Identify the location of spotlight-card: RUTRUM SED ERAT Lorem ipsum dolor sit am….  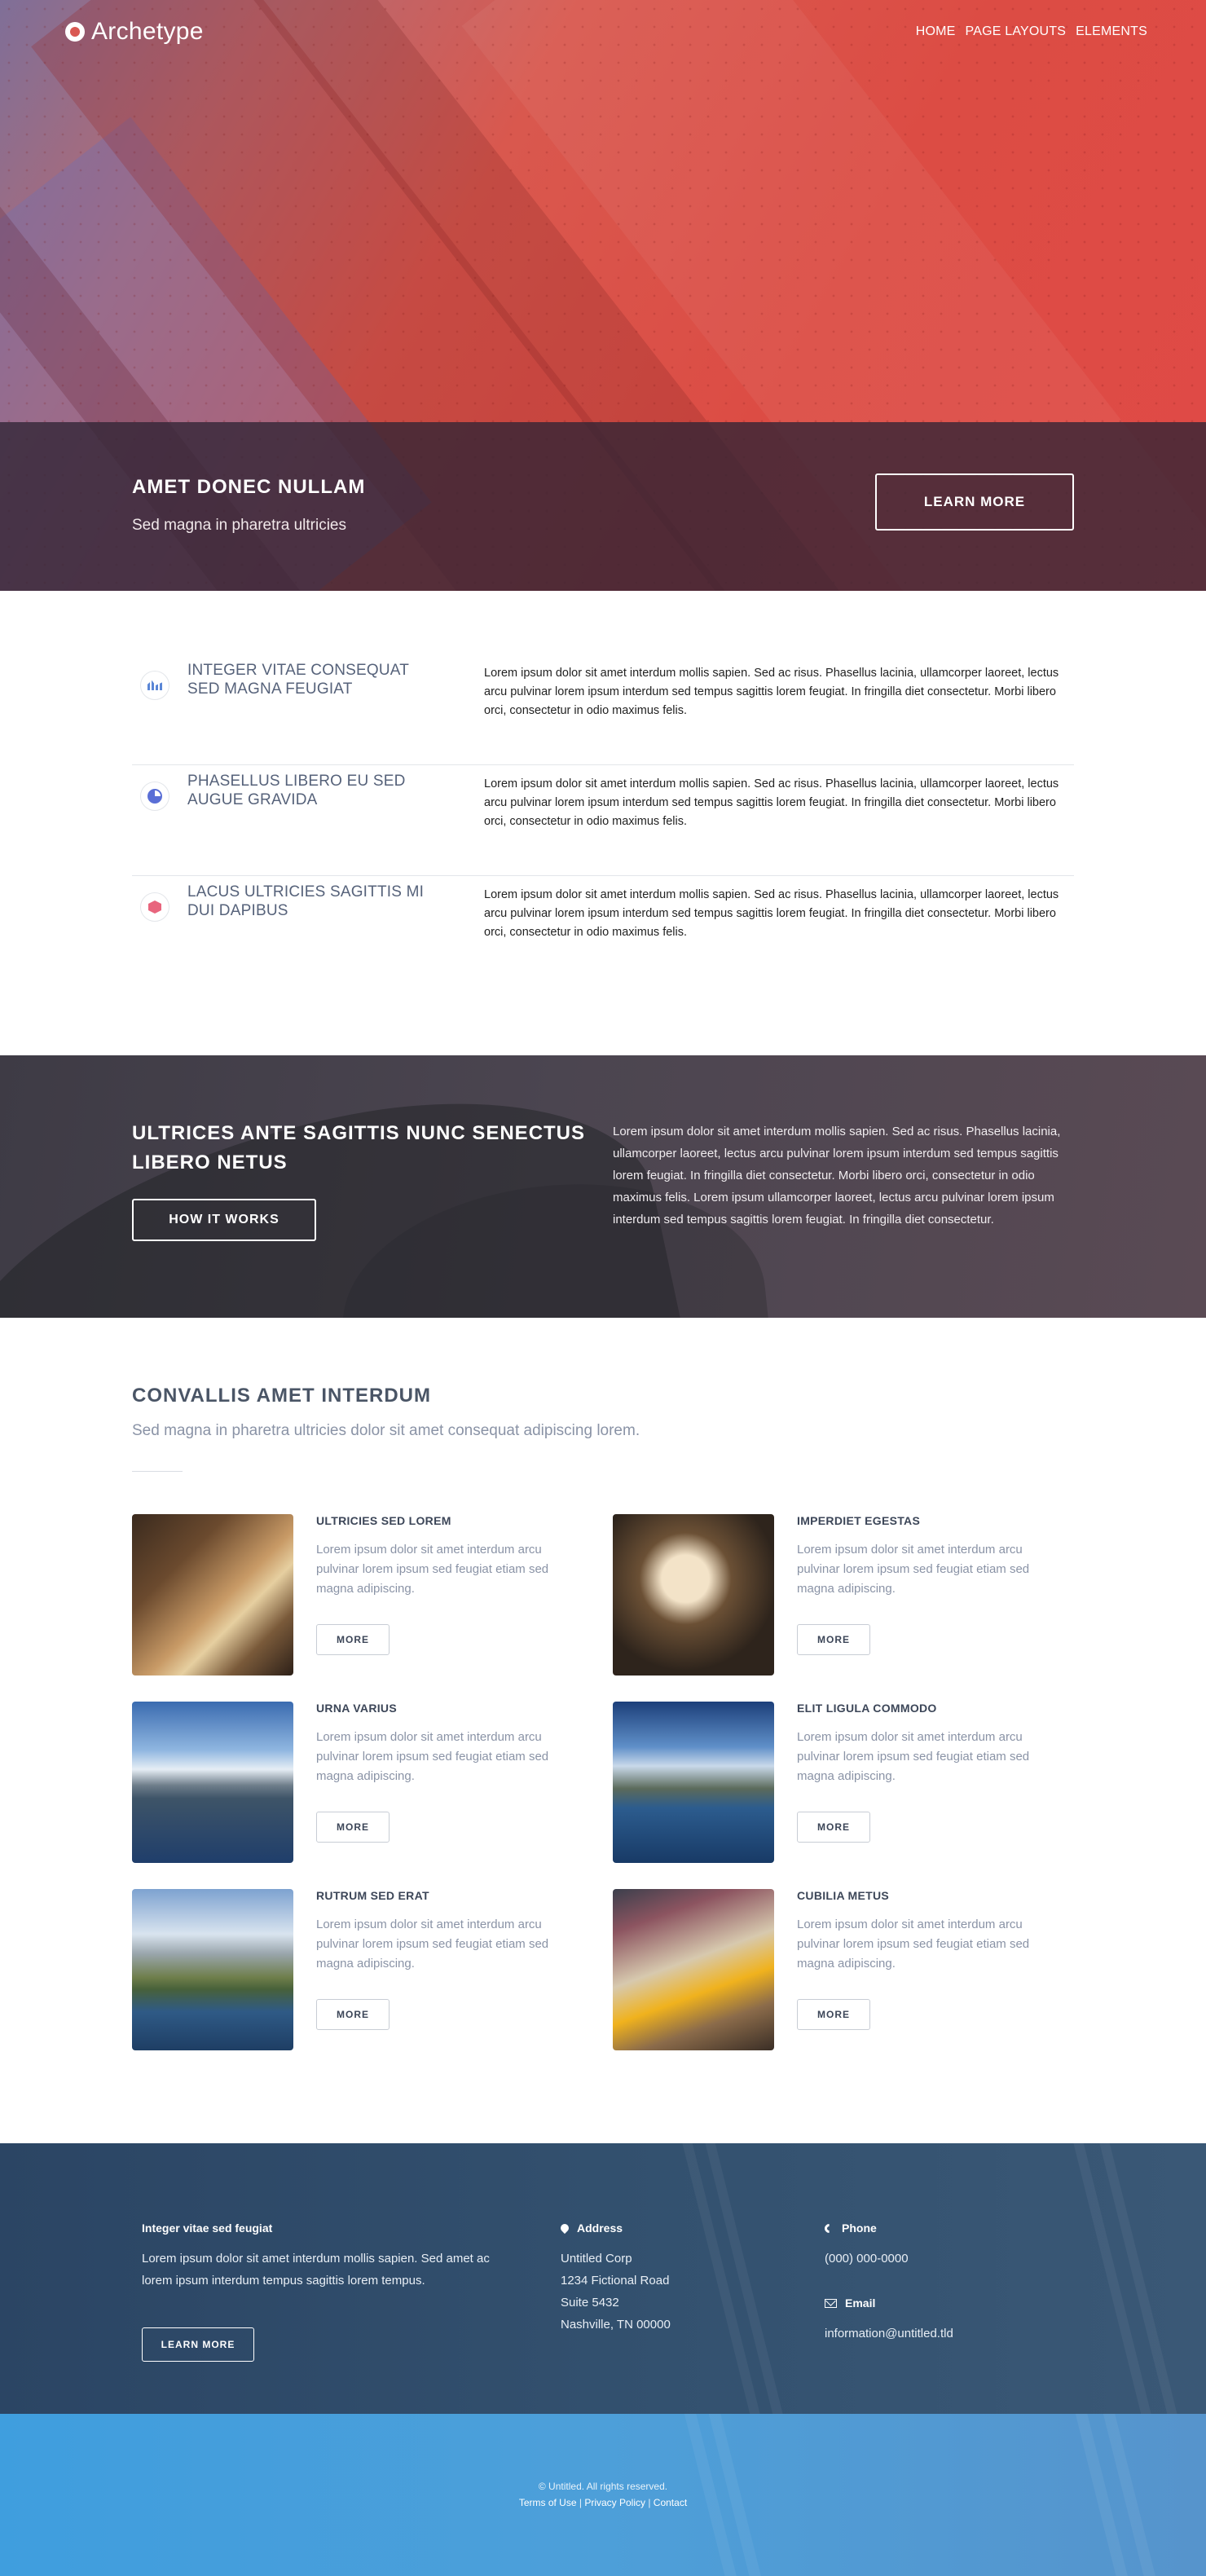
(360, 1970).